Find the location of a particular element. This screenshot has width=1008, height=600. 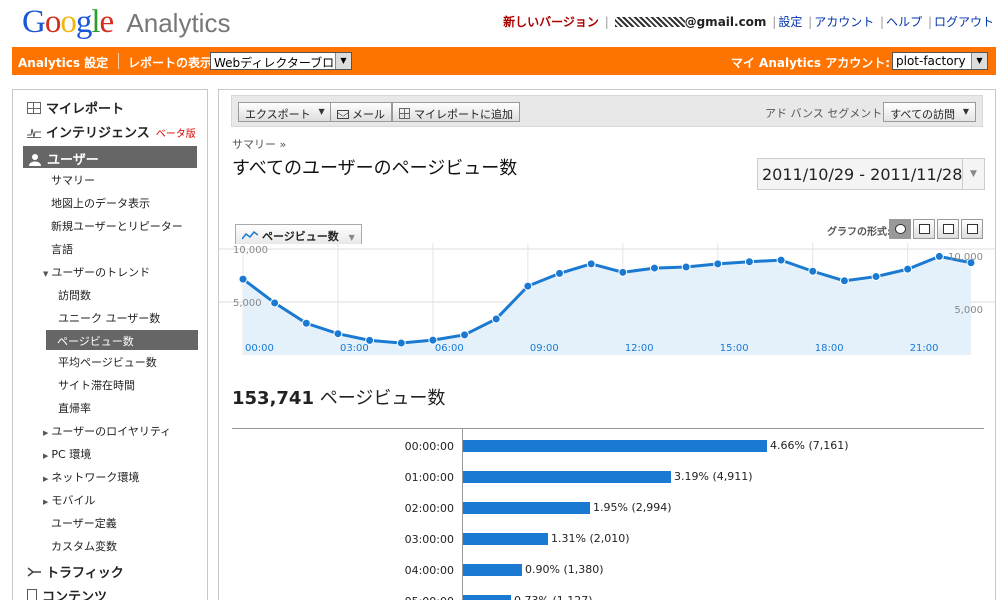

segment-value: すべての訪問 is located at coordinates (922, 114).